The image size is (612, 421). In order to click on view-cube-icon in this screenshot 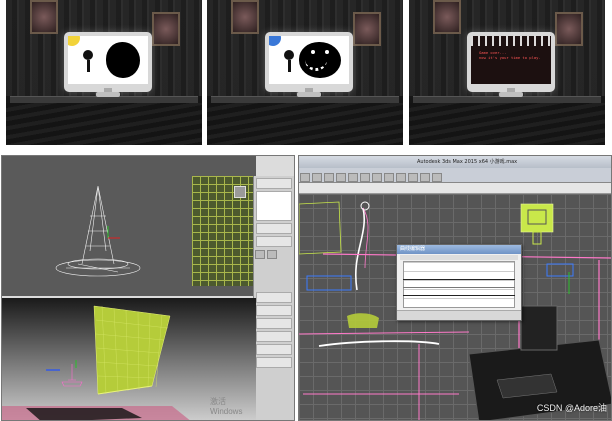, I will do `click(240, 192)`.